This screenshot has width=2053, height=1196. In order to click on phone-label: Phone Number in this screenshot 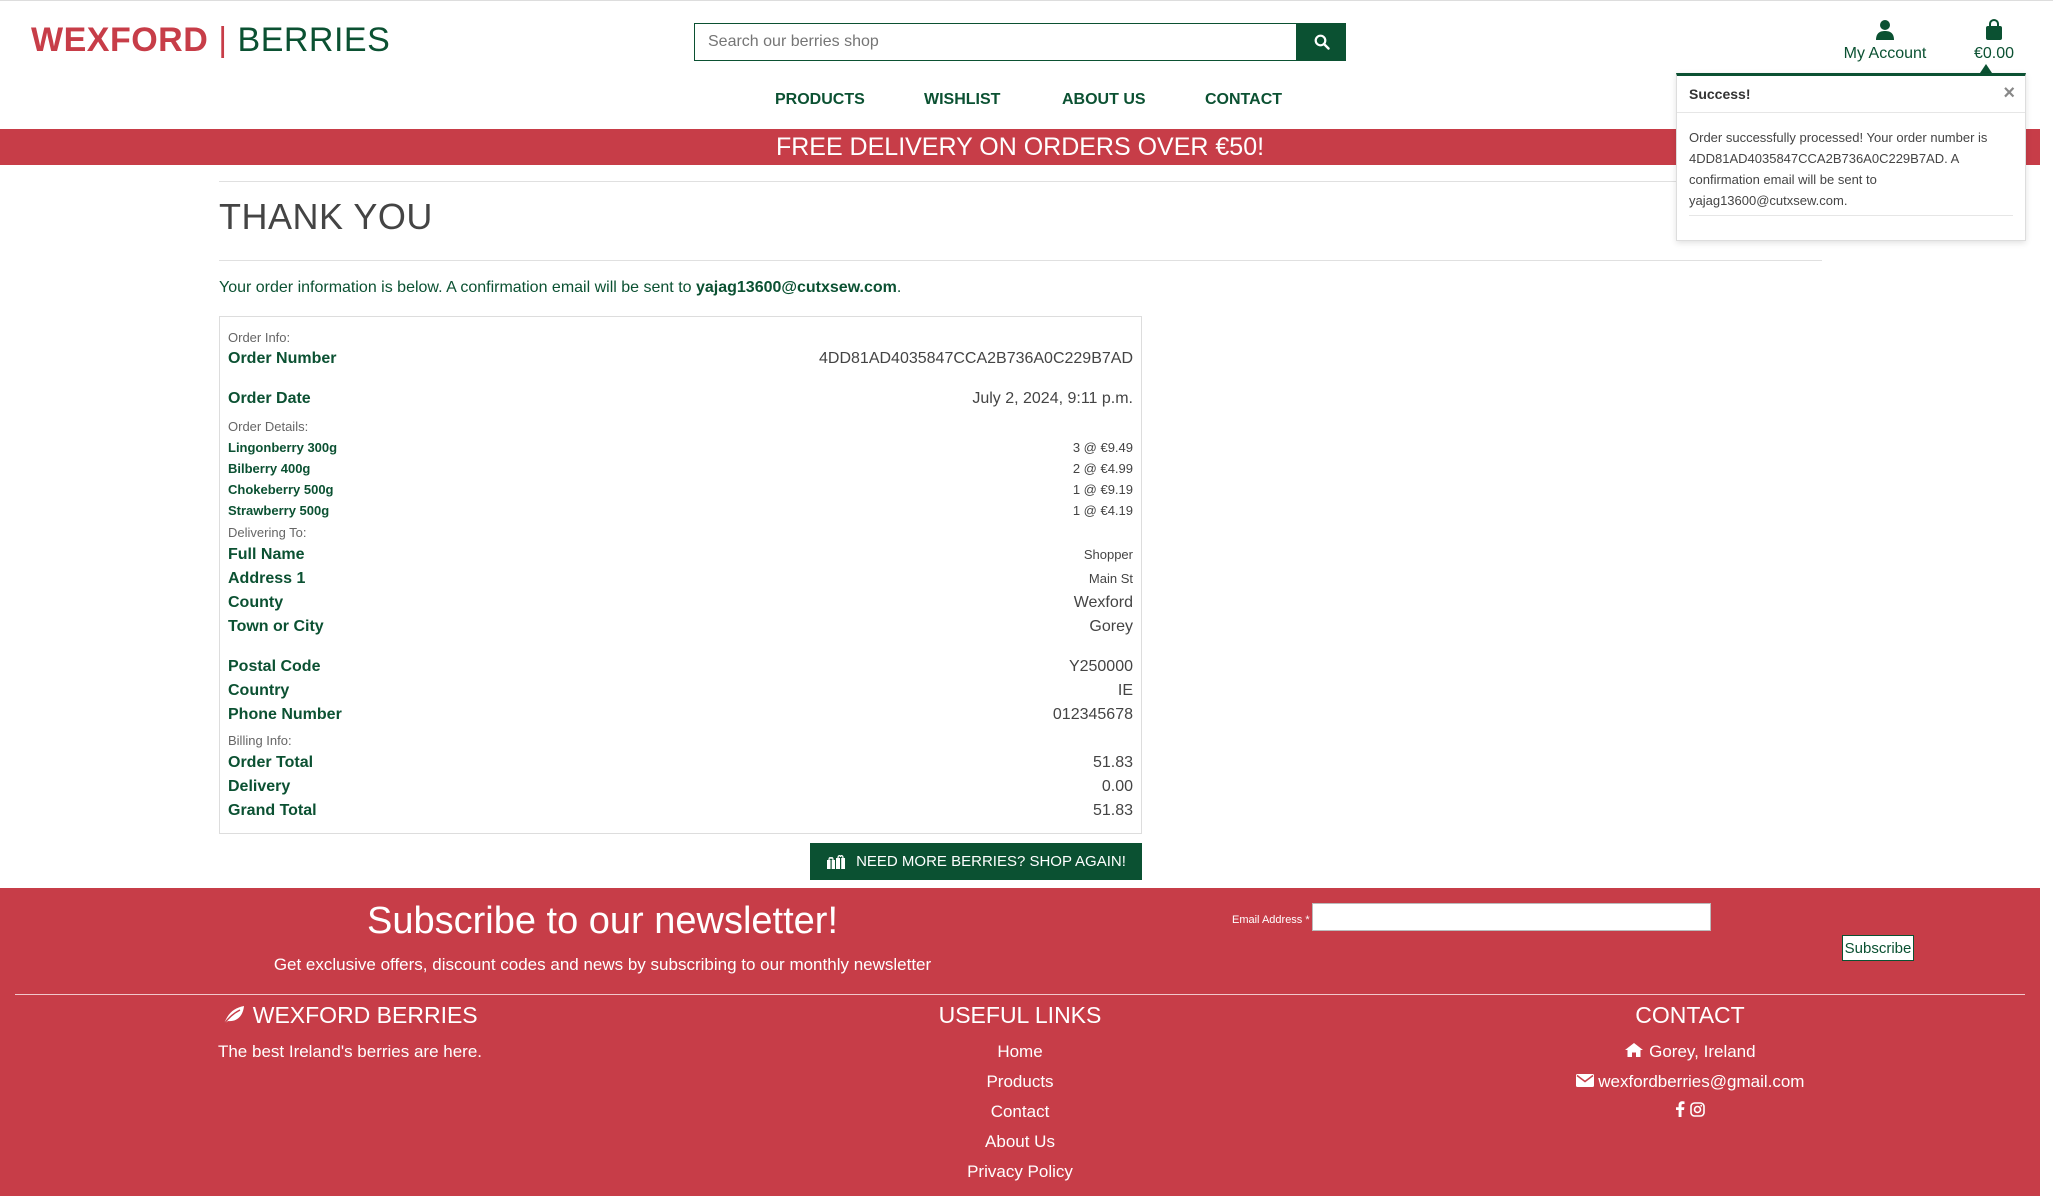, I will do `click(285, 714)`.